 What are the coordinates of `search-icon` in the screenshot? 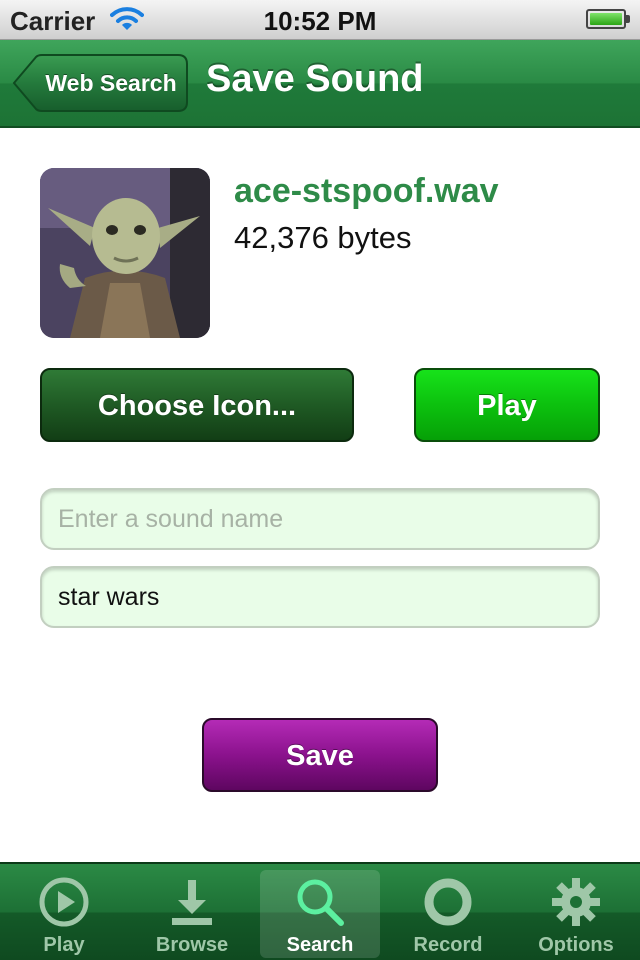 It's located at (320, 902).